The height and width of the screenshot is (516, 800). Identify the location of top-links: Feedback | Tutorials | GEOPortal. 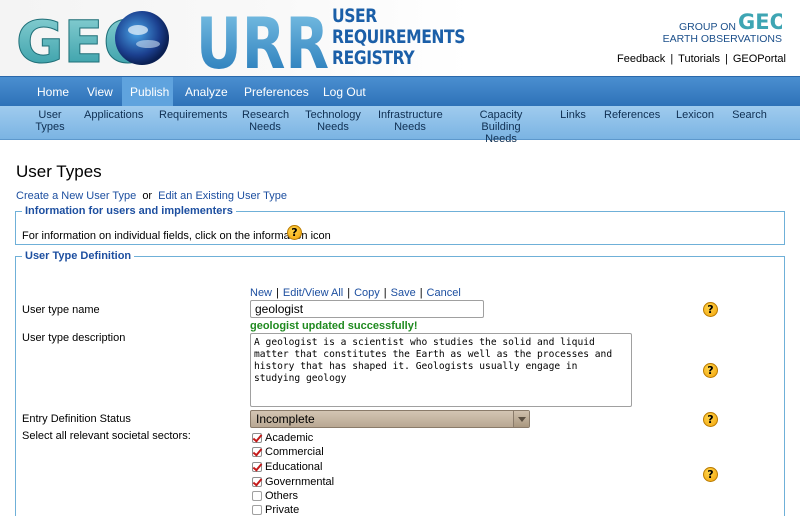
(701, 59).